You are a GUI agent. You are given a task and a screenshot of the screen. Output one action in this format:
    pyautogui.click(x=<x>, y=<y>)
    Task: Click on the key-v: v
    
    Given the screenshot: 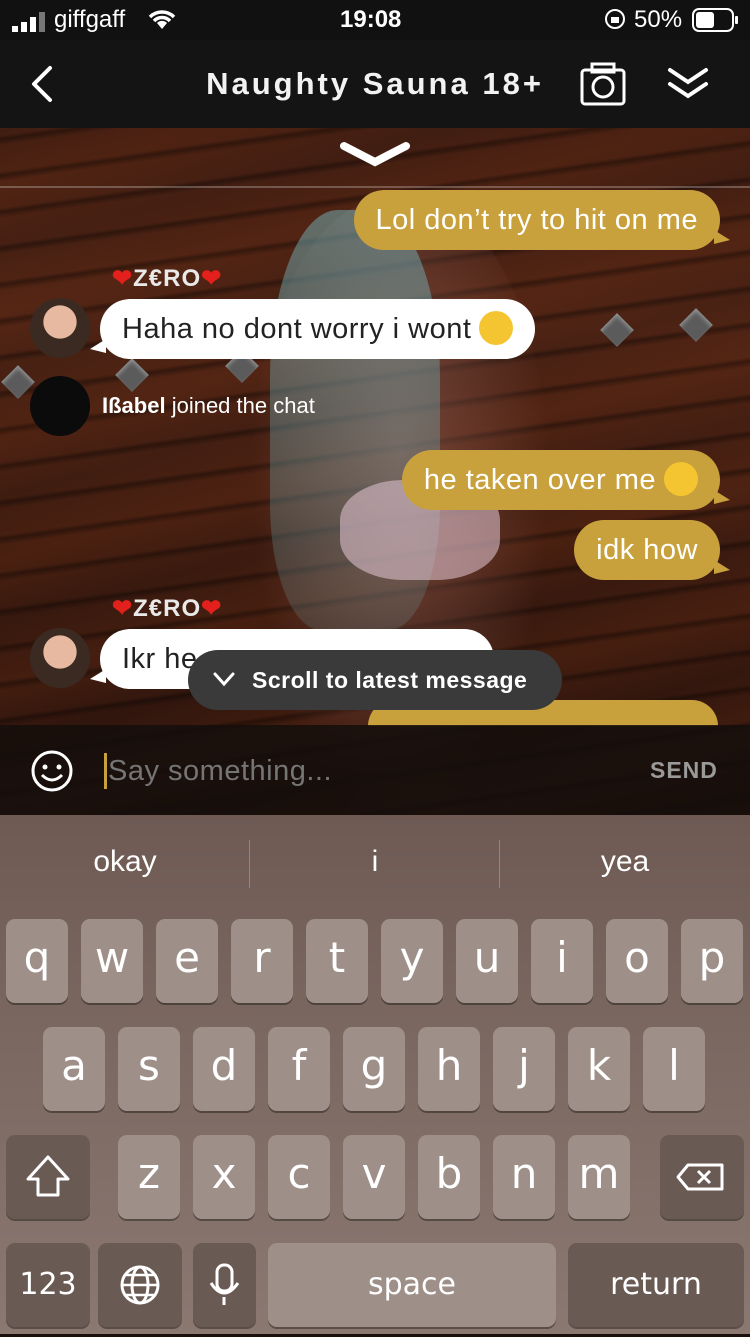 What is the action you would take?
    pyautogui.click(x=374, y=1177)
    